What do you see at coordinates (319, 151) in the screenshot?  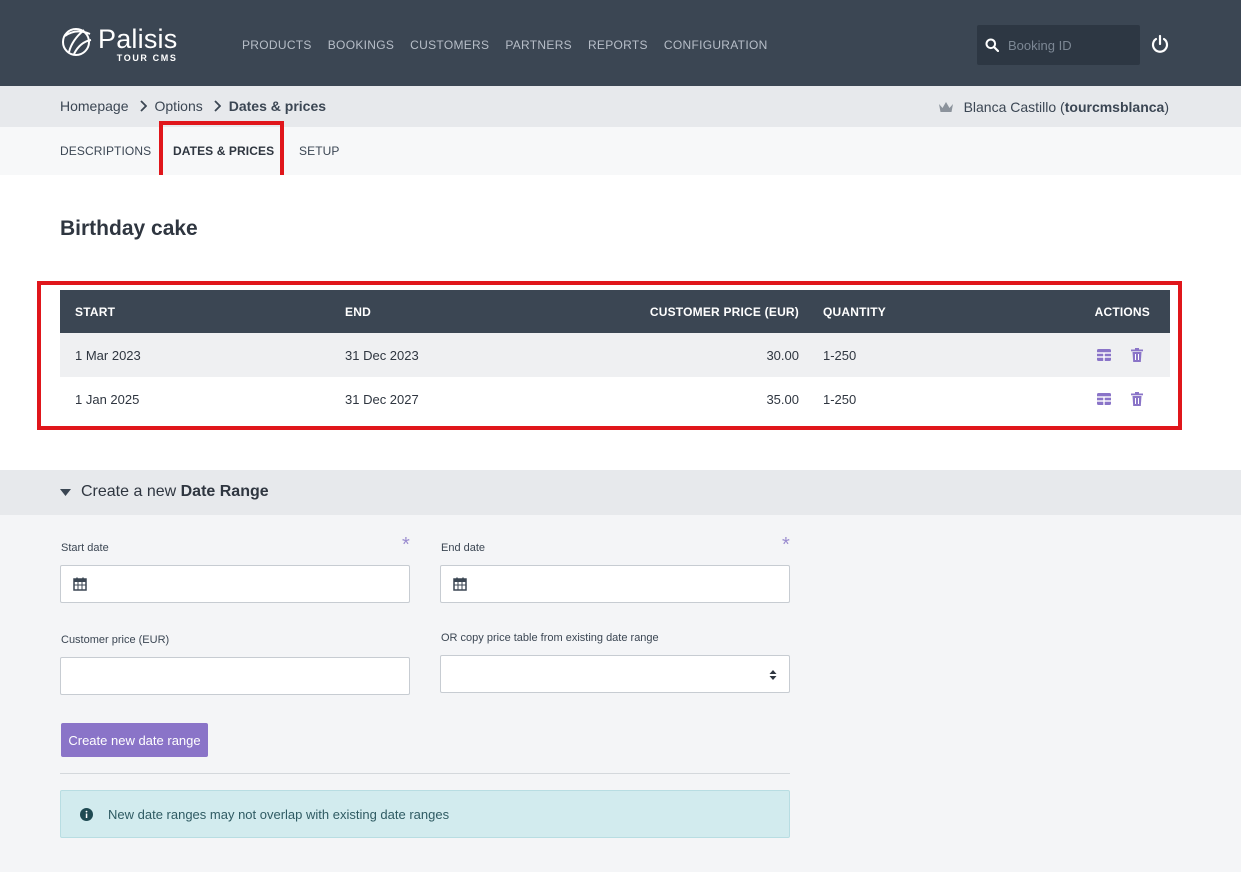 I see `tab-setup: SETUP` at bounding box center [319, 151].